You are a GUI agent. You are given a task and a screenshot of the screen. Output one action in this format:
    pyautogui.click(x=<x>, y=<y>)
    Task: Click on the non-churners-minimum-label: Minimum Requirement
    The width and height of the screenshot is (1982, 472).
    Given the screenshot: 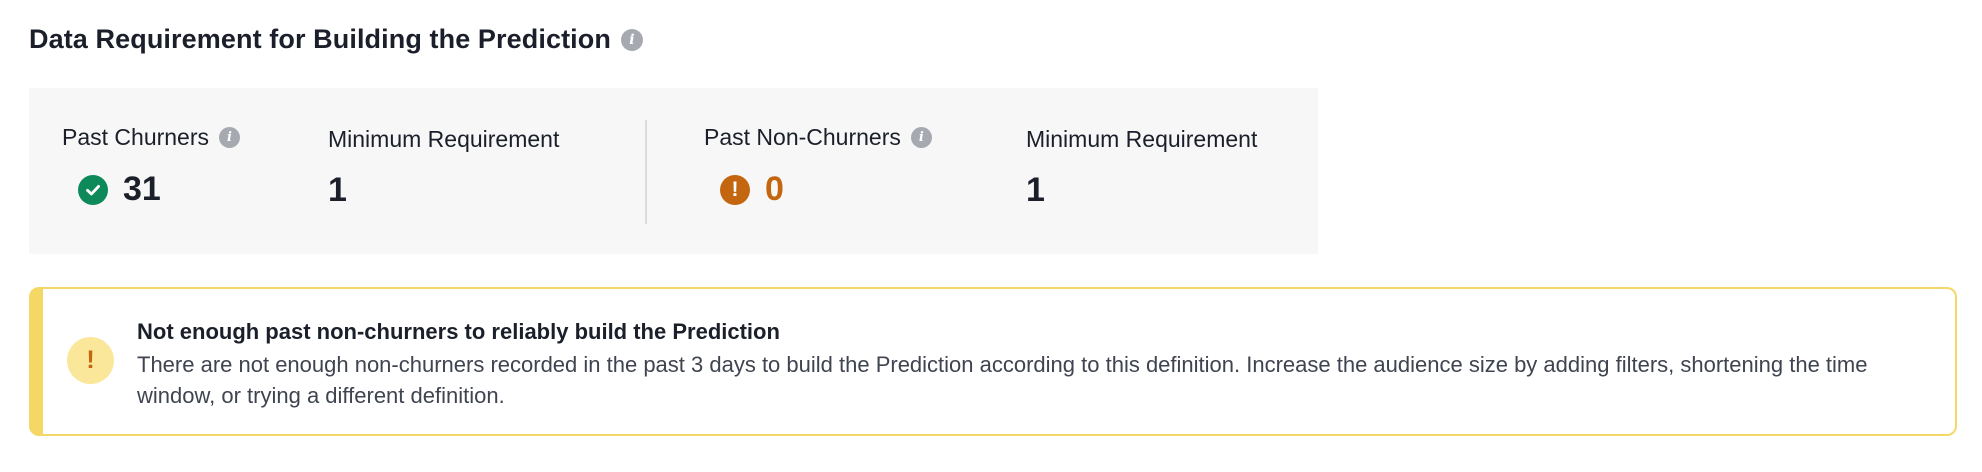 What is the action you would take?
    pyautogui.click(x=1142, y=139)
    